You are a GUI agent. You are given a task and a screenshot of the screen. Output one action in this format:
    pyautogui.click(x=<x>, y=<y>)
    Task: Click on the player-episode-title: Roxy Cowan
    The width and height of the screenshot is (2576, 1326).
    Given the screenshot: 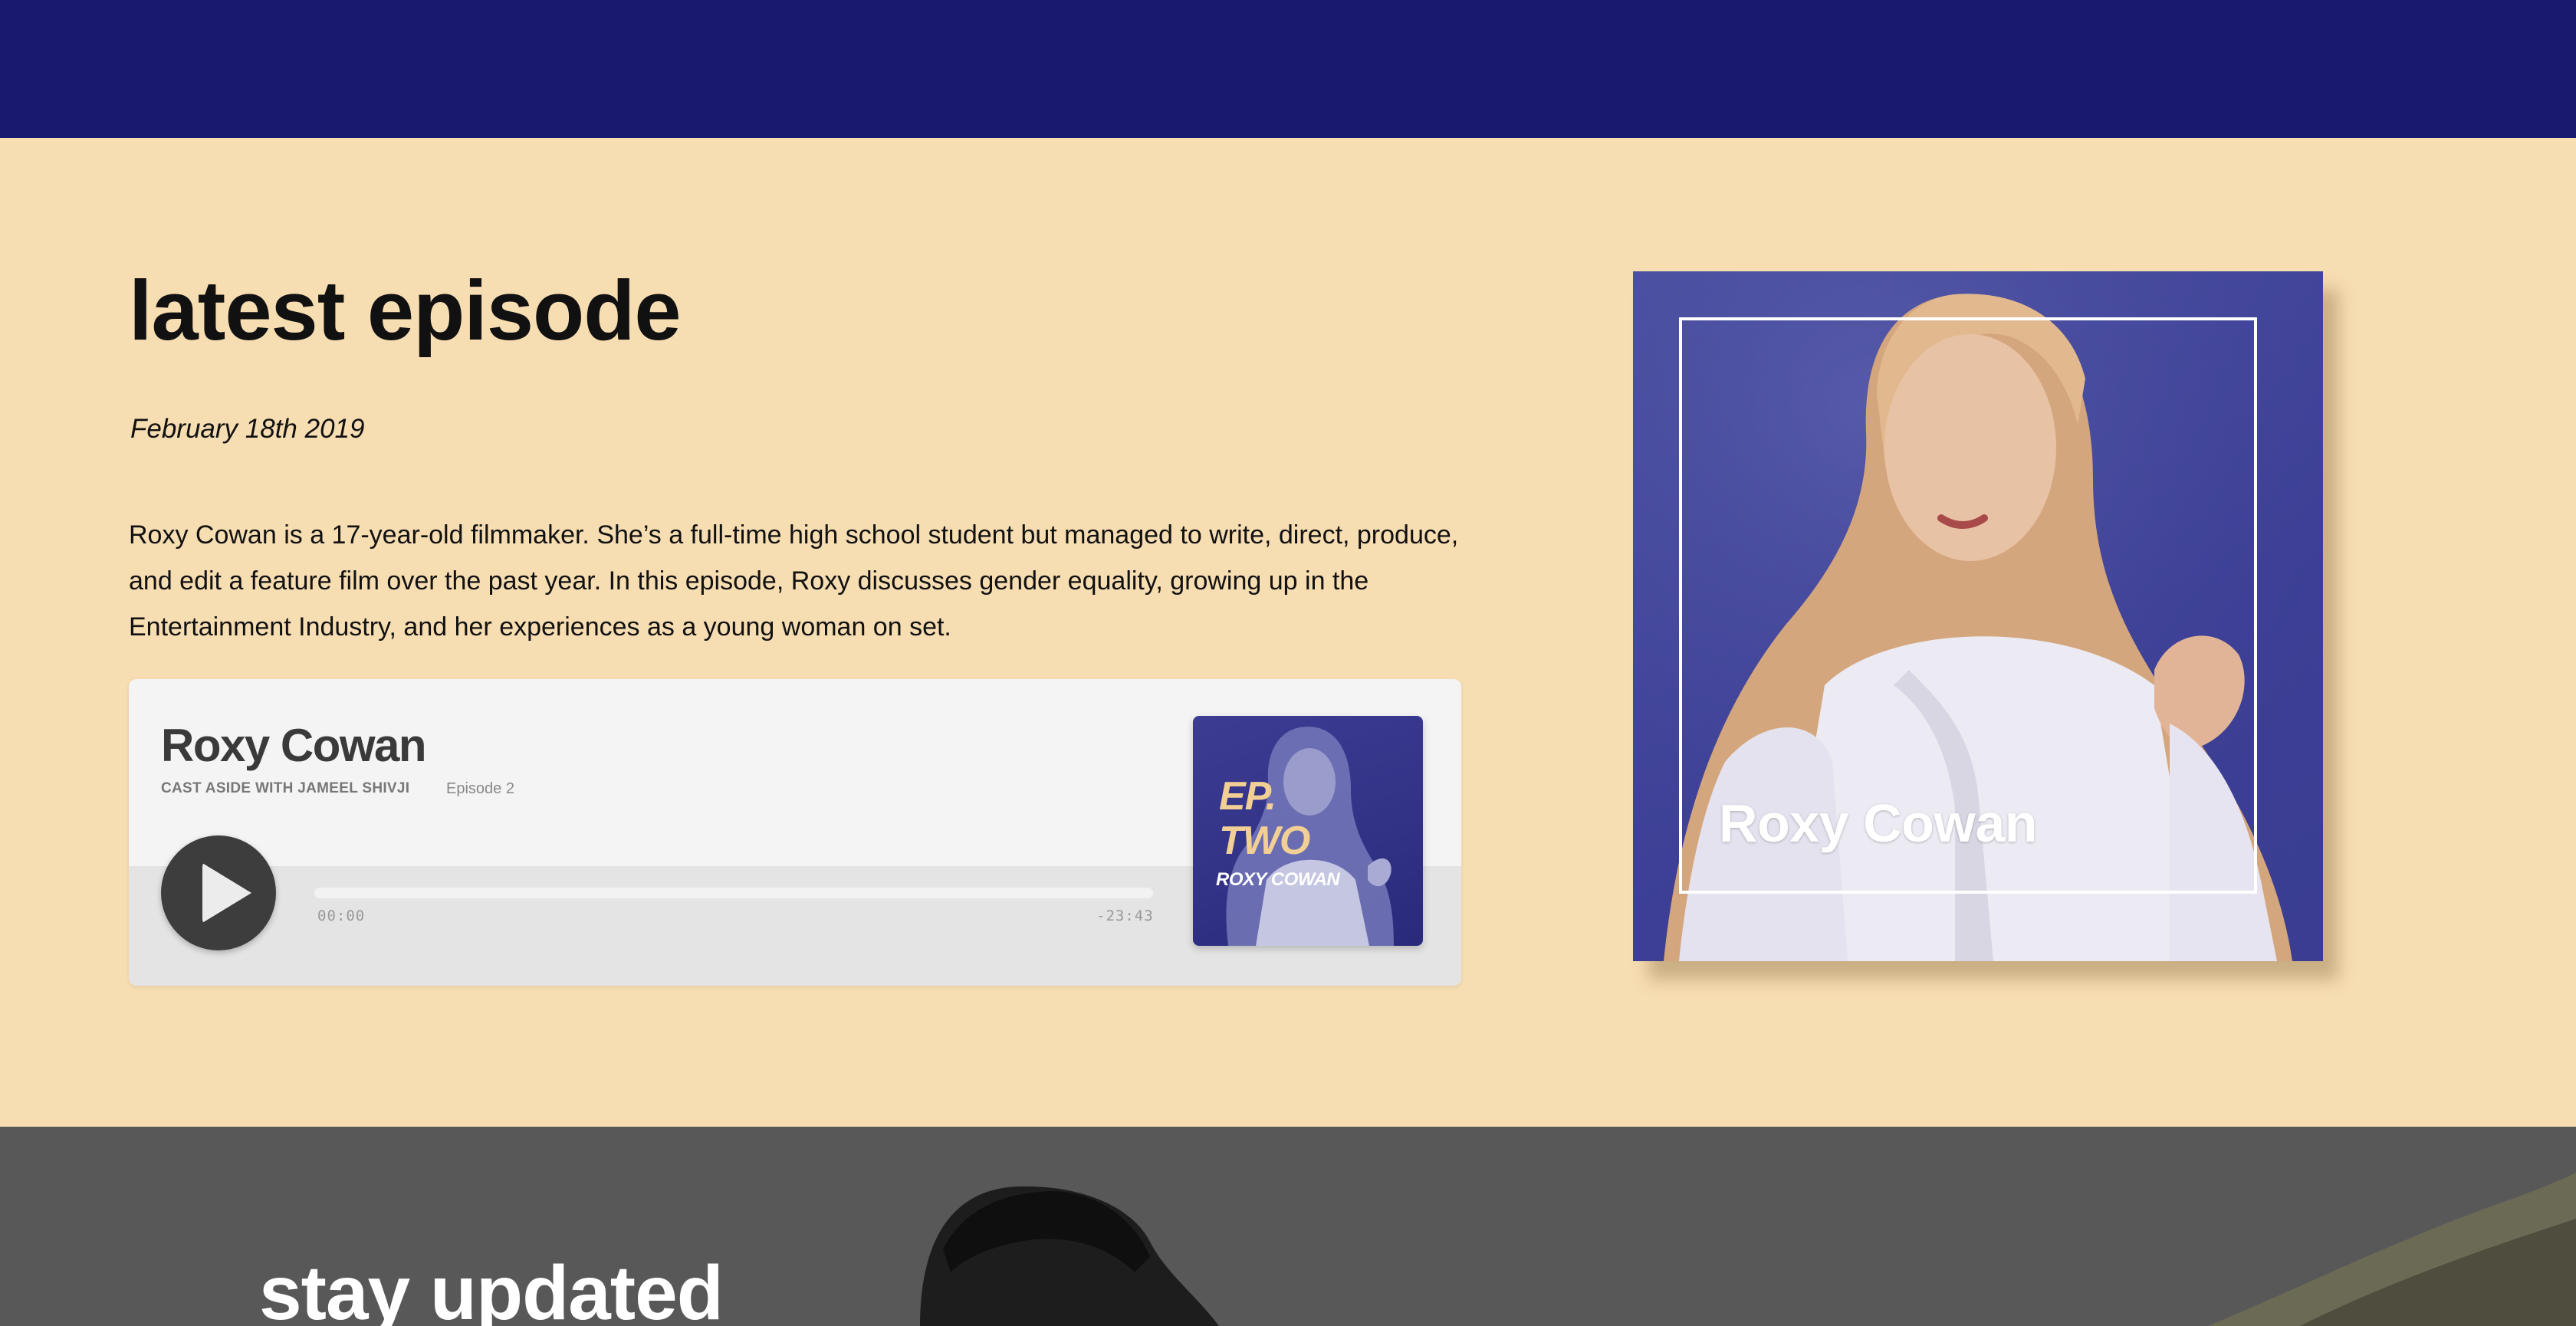 What is the action you would take?
    pyautogui.click(x=294, y=745)
    